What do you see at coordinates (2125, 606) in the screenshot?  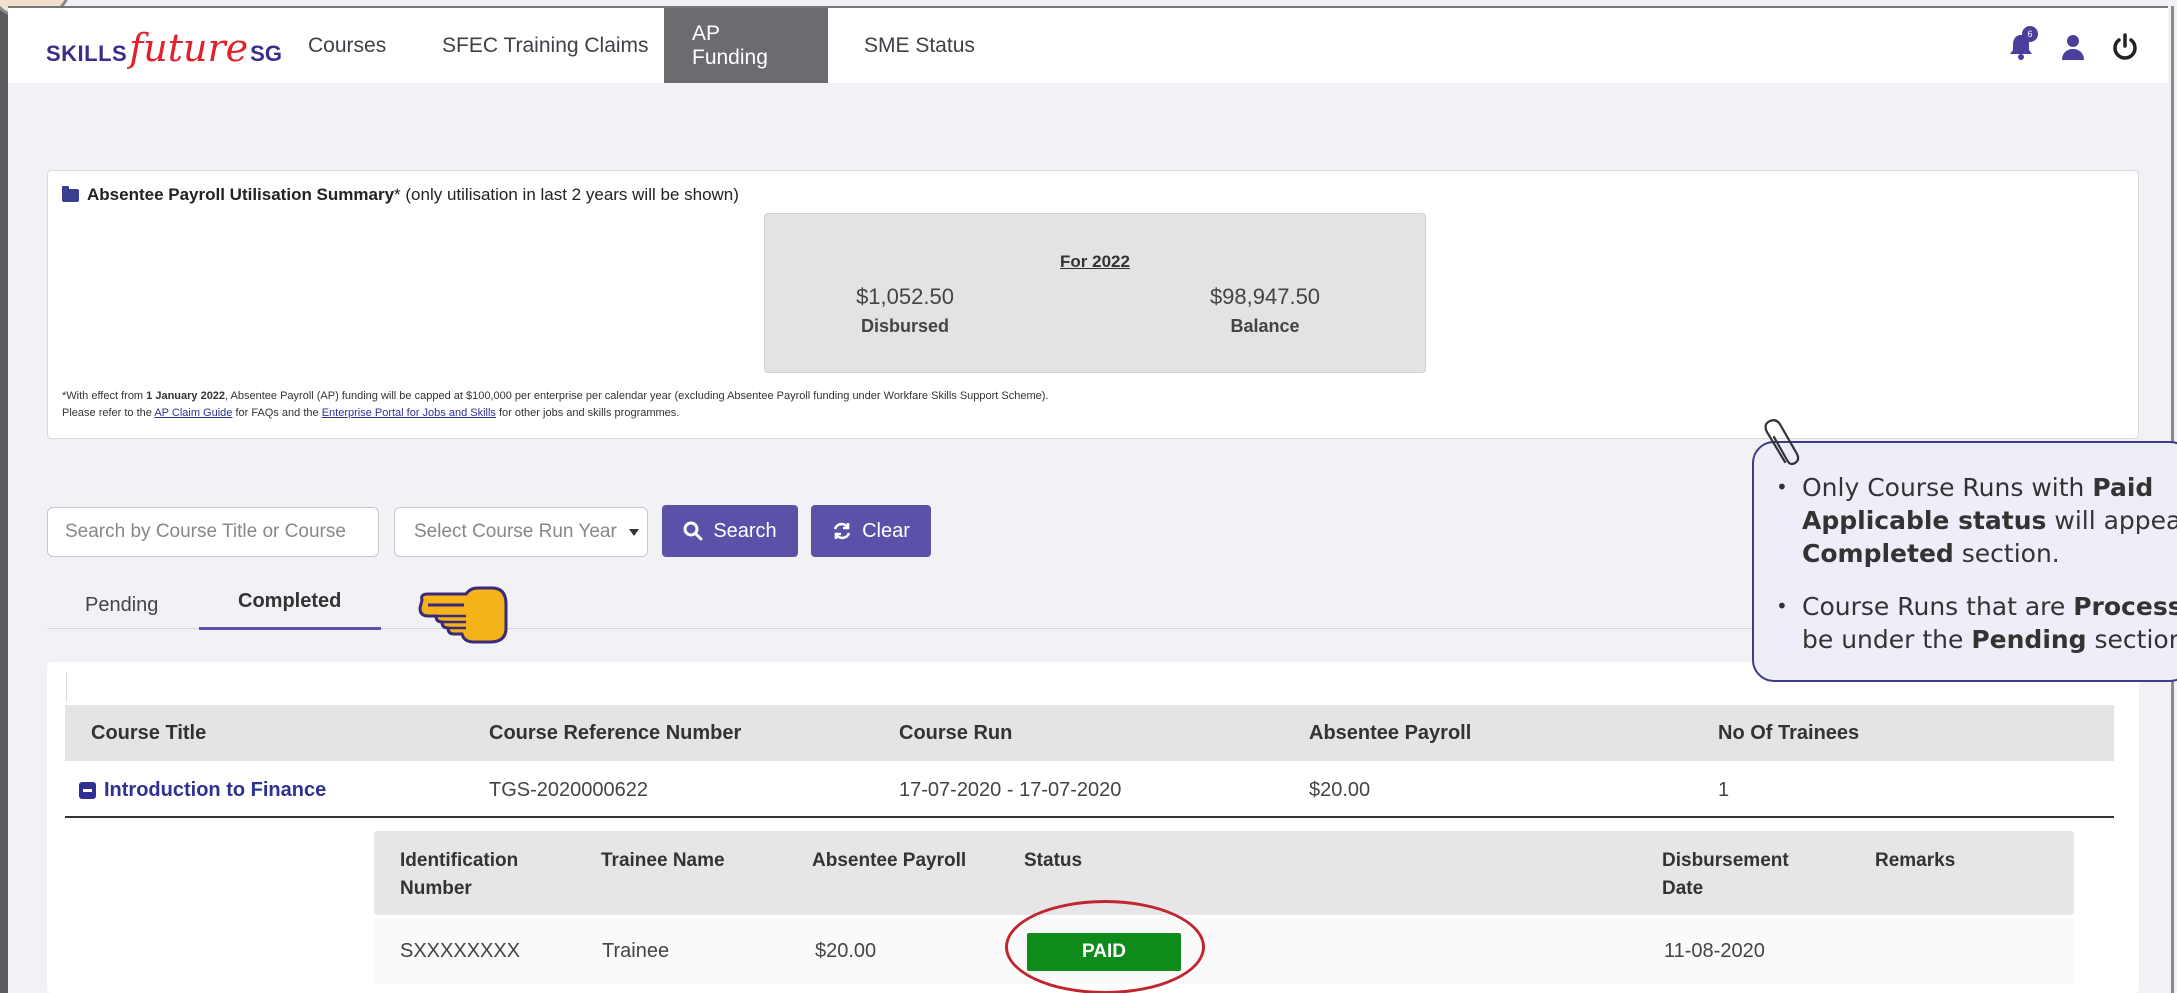 I see `callout-text: Process` at bounding box center [2125, 606].